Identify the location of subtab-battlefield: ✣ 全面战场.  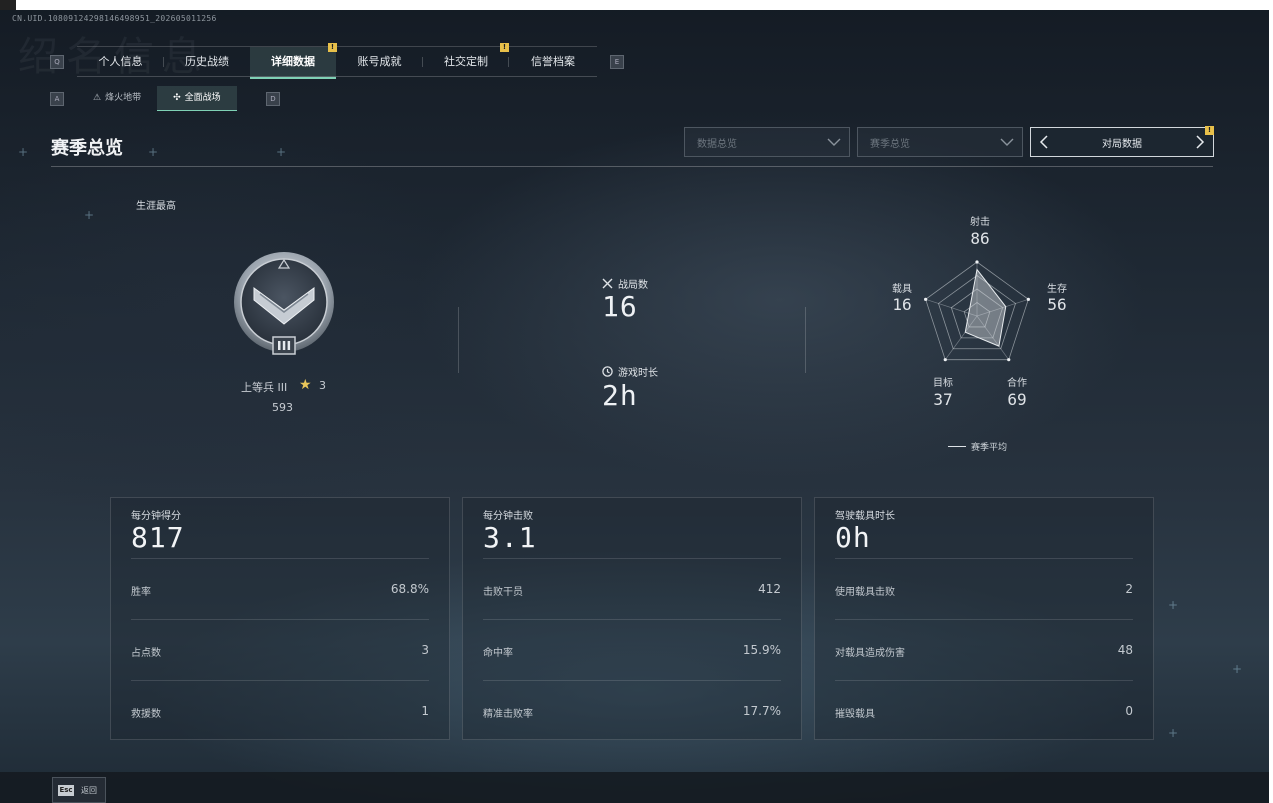
(197, 98).